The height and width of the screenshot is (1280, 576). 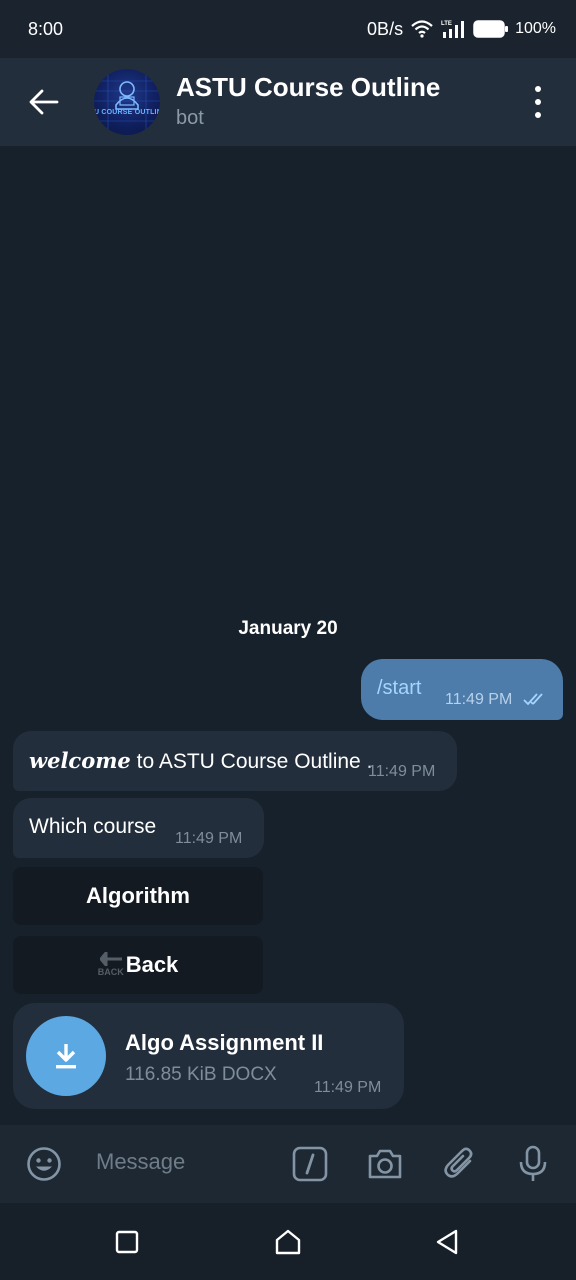 I want to click on voice-button, so click(x=533, y=1164).